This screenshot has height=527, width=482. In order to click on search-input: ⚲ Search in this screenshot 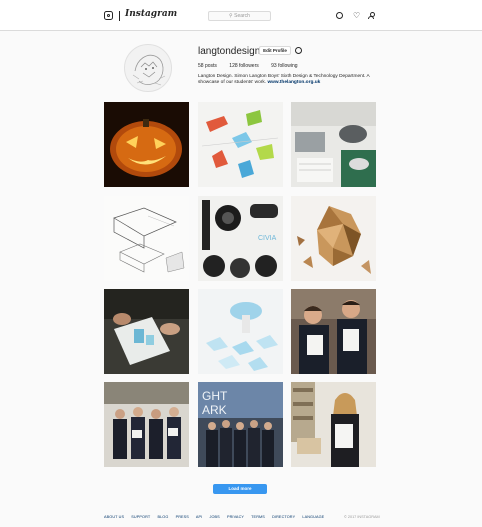, I will do `click(239, 16)`.